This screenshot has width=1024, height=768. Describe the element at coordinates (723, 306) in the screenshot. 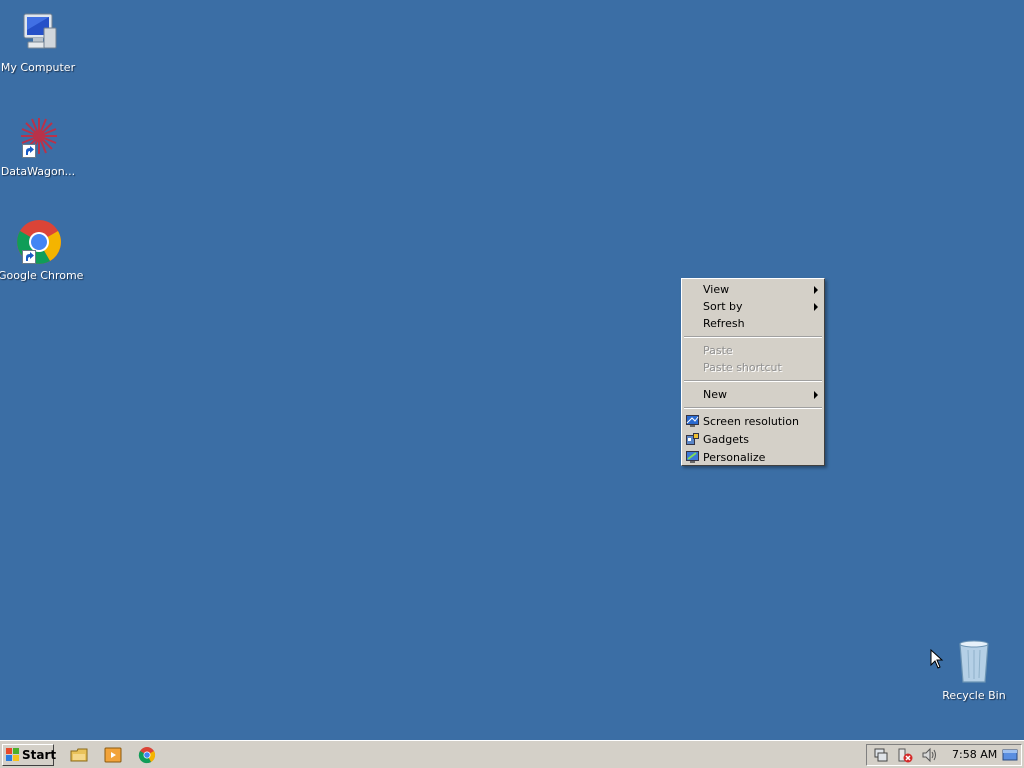

I see `menu-item-label: Sort by` at that location.